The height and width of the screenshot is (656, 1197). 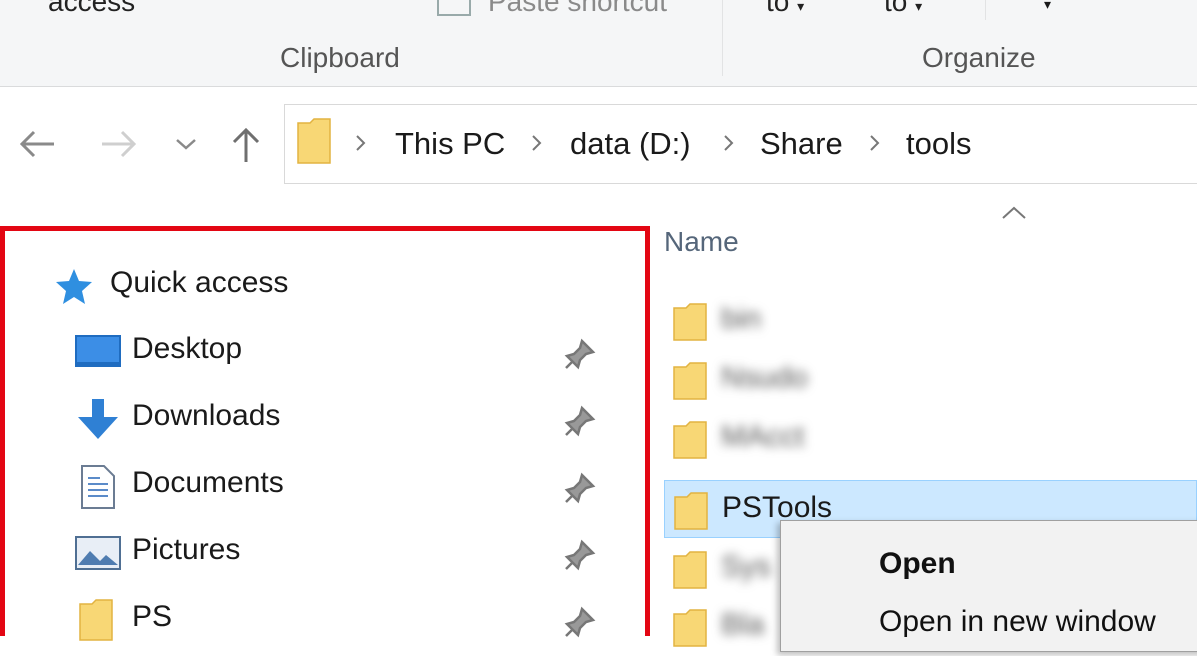 I want to click on copy-to-button: to ▾, so click(x=903, y=9).